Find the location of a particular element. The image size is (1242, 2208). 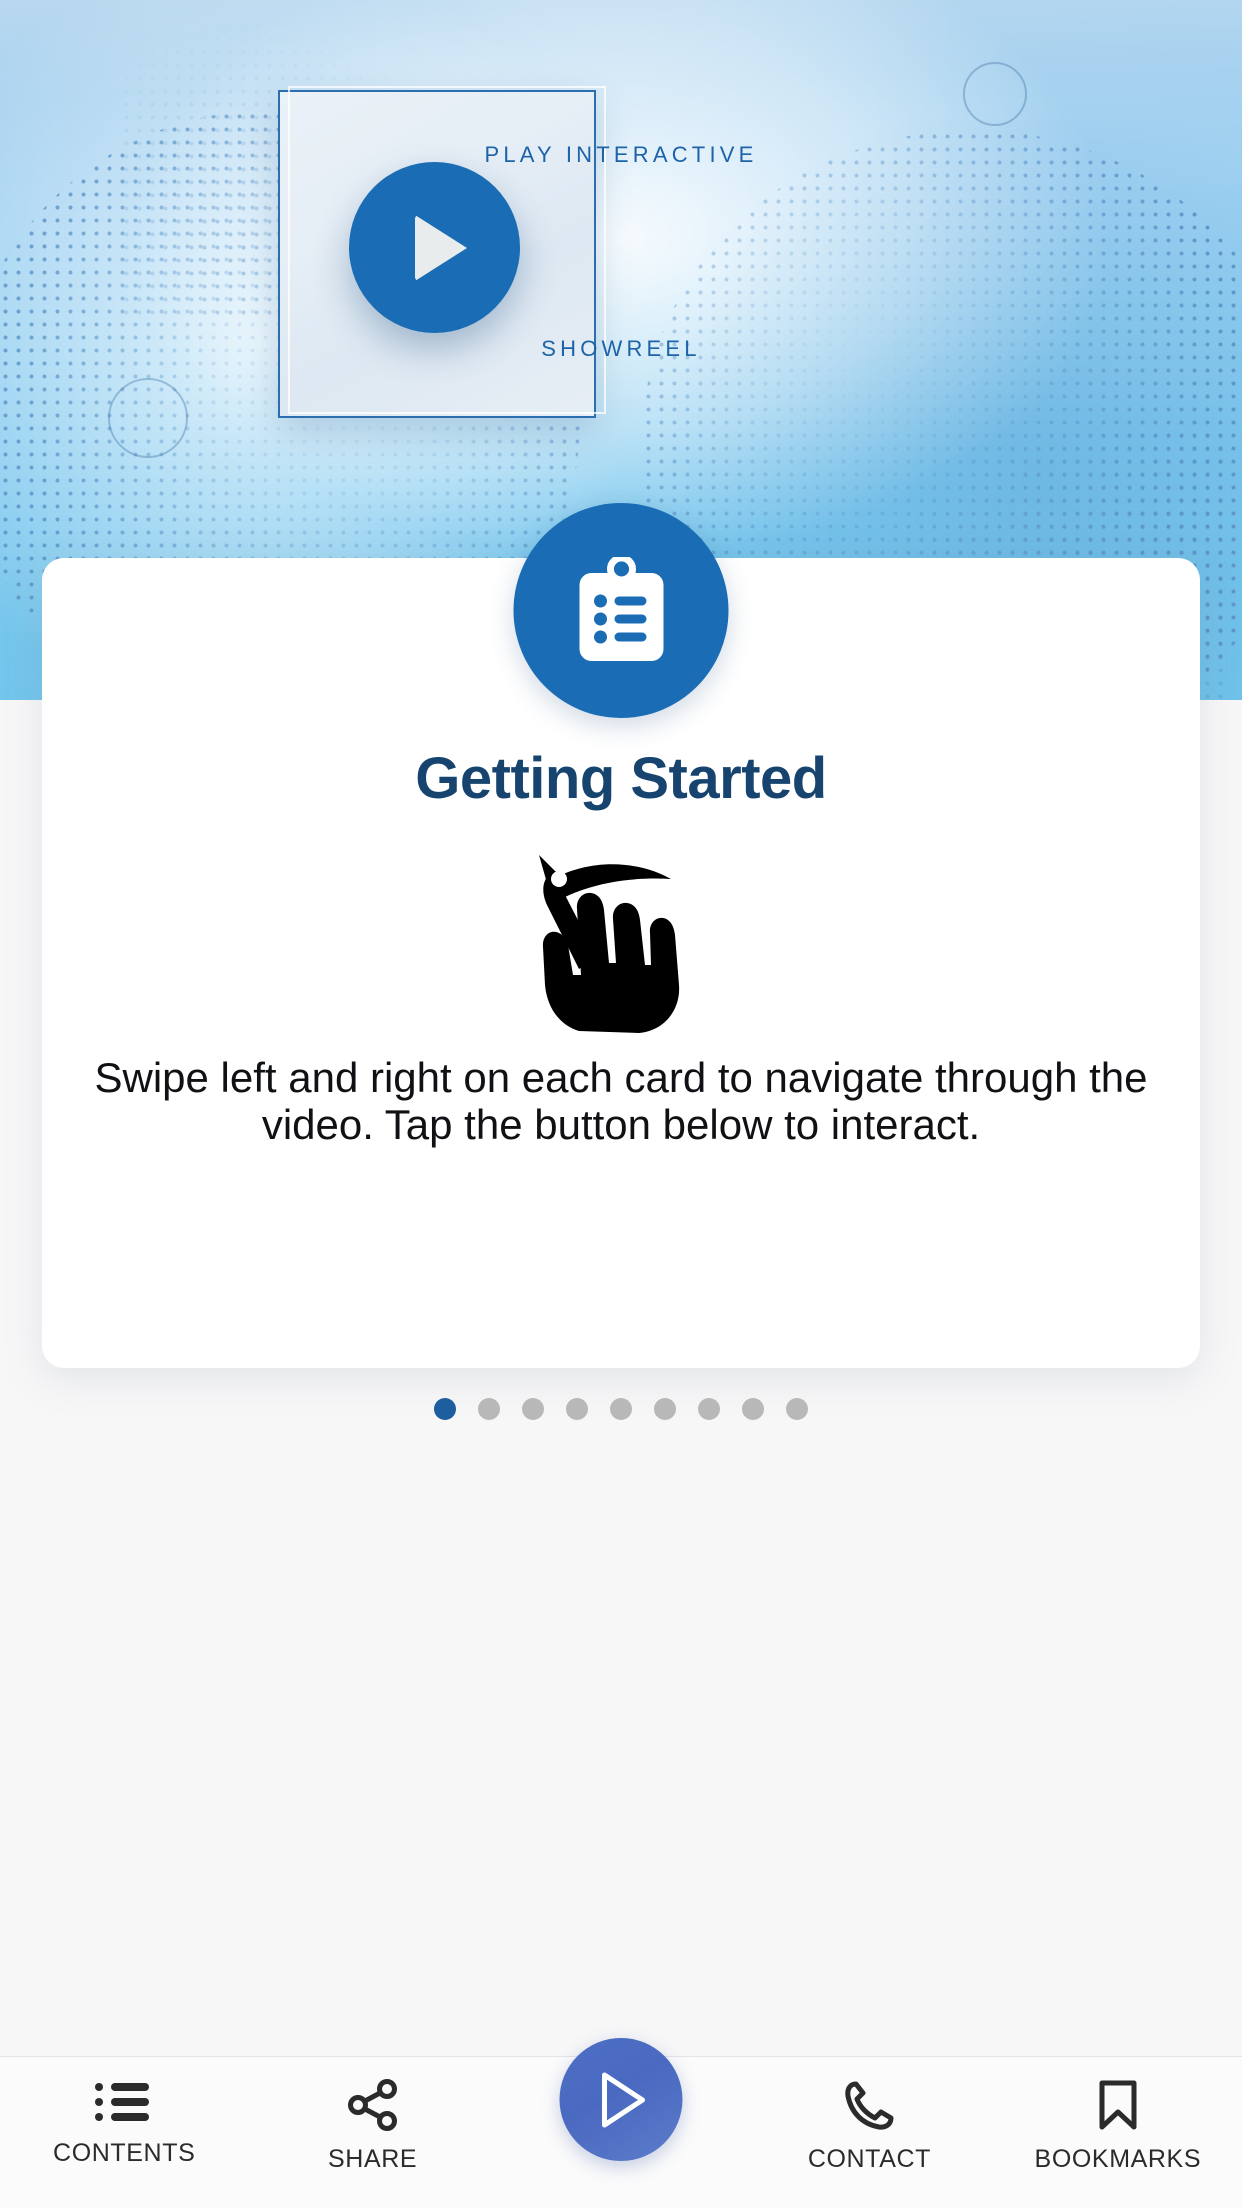

bookmark-icon is located at coordinates (1118, 2105).